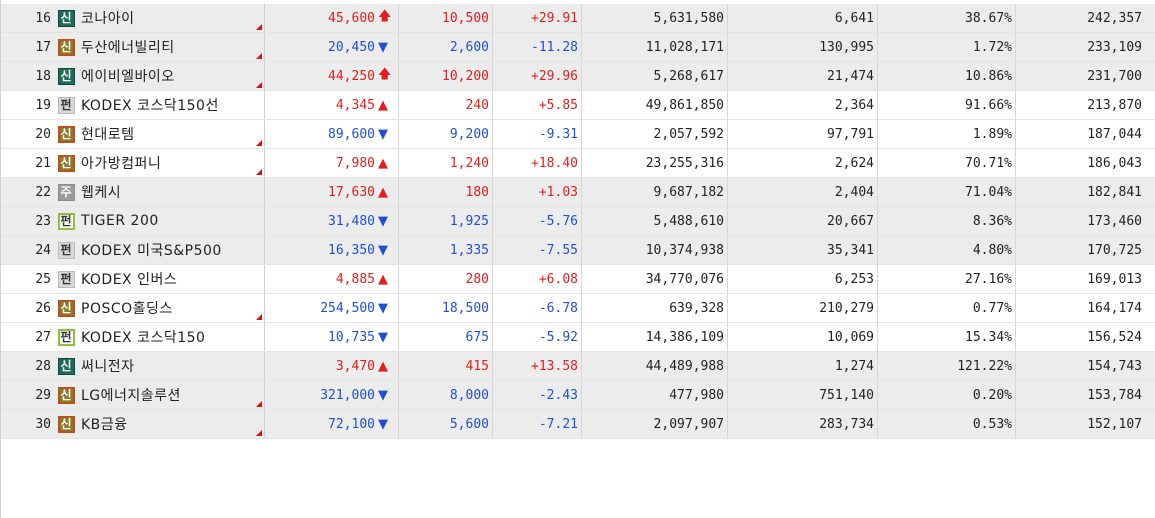  Describe the element at coordinates (803, 47) in the screenshot. I see `trading-value-cell: 130,995` at that location.